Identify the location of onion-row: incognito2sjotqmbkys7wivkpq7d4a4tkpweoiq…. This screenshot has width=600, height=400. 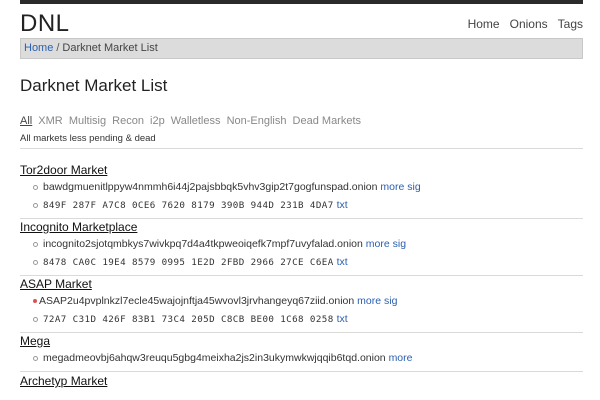
(301, 244).